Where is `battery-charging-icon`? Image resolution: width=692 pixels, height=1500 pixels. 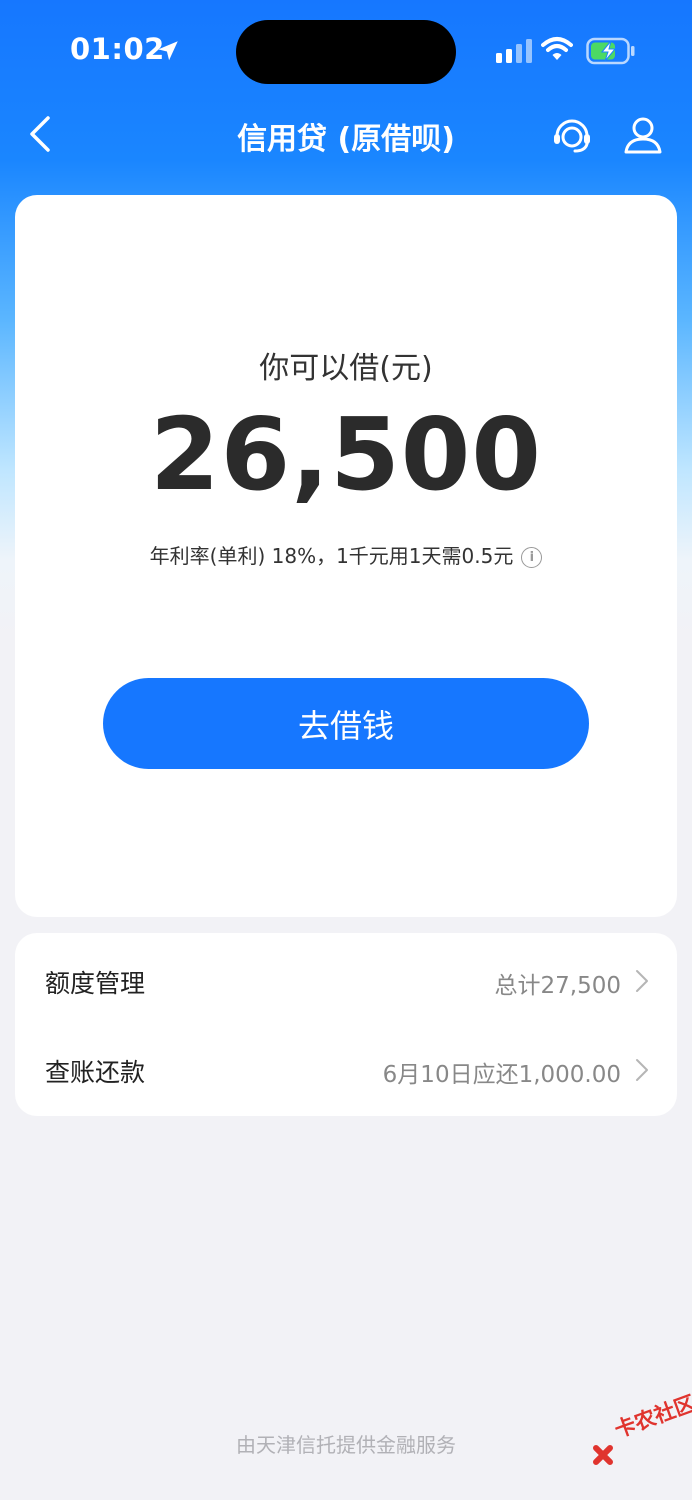 battery-charging-icon is located at coordinates (610, 51).